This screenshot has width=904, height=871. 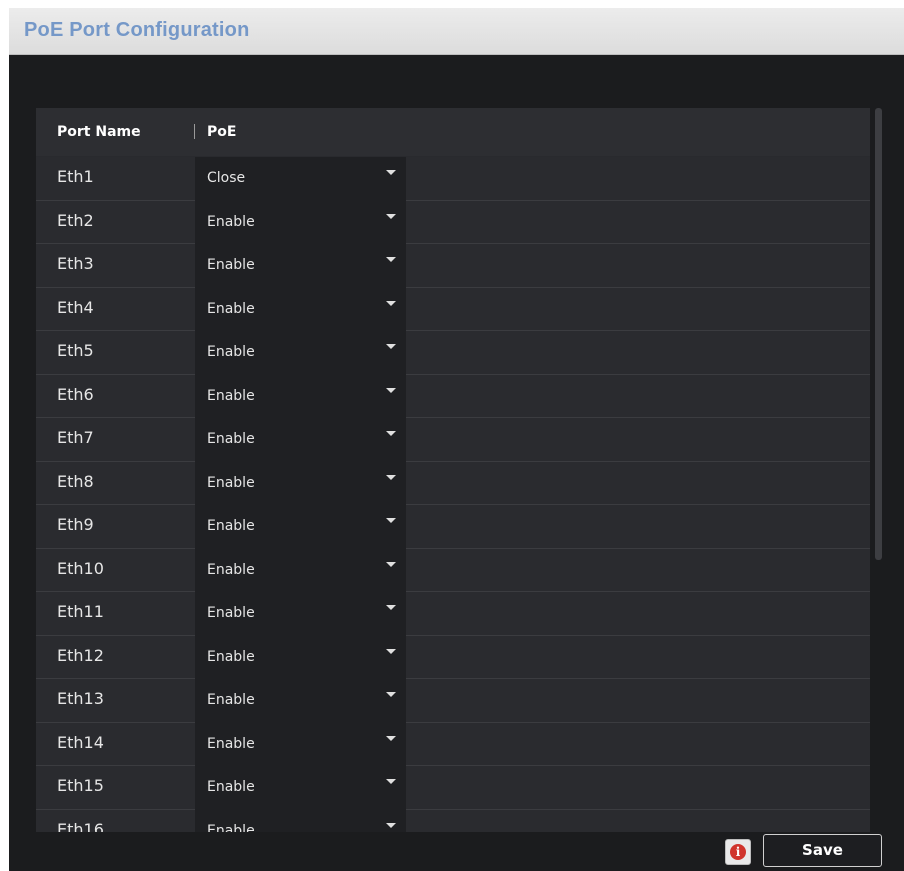 What do you see at coordinates (453, 701) in the screenshot?
I see `table-row: Eth13 Enable` at bounding box center [453, 701].